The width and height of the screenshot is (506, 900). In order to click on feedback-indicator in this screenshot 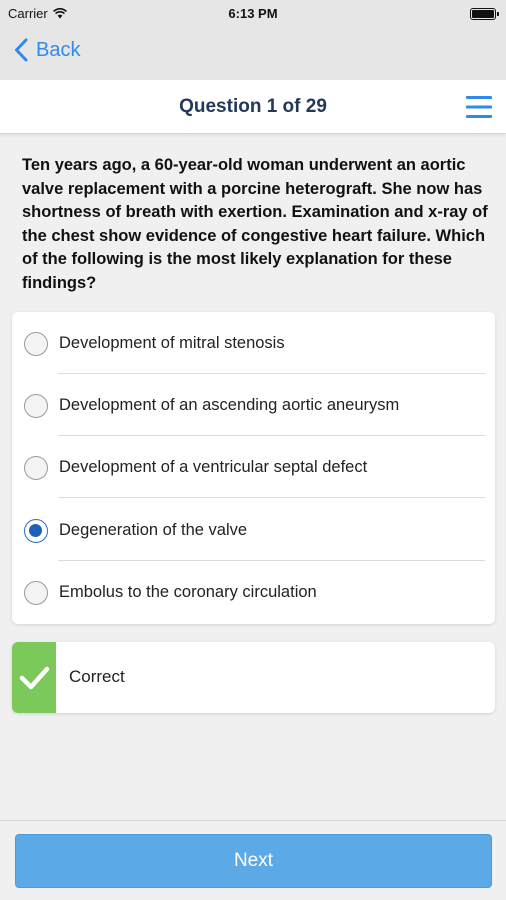, I will do `click(34, 677)`.